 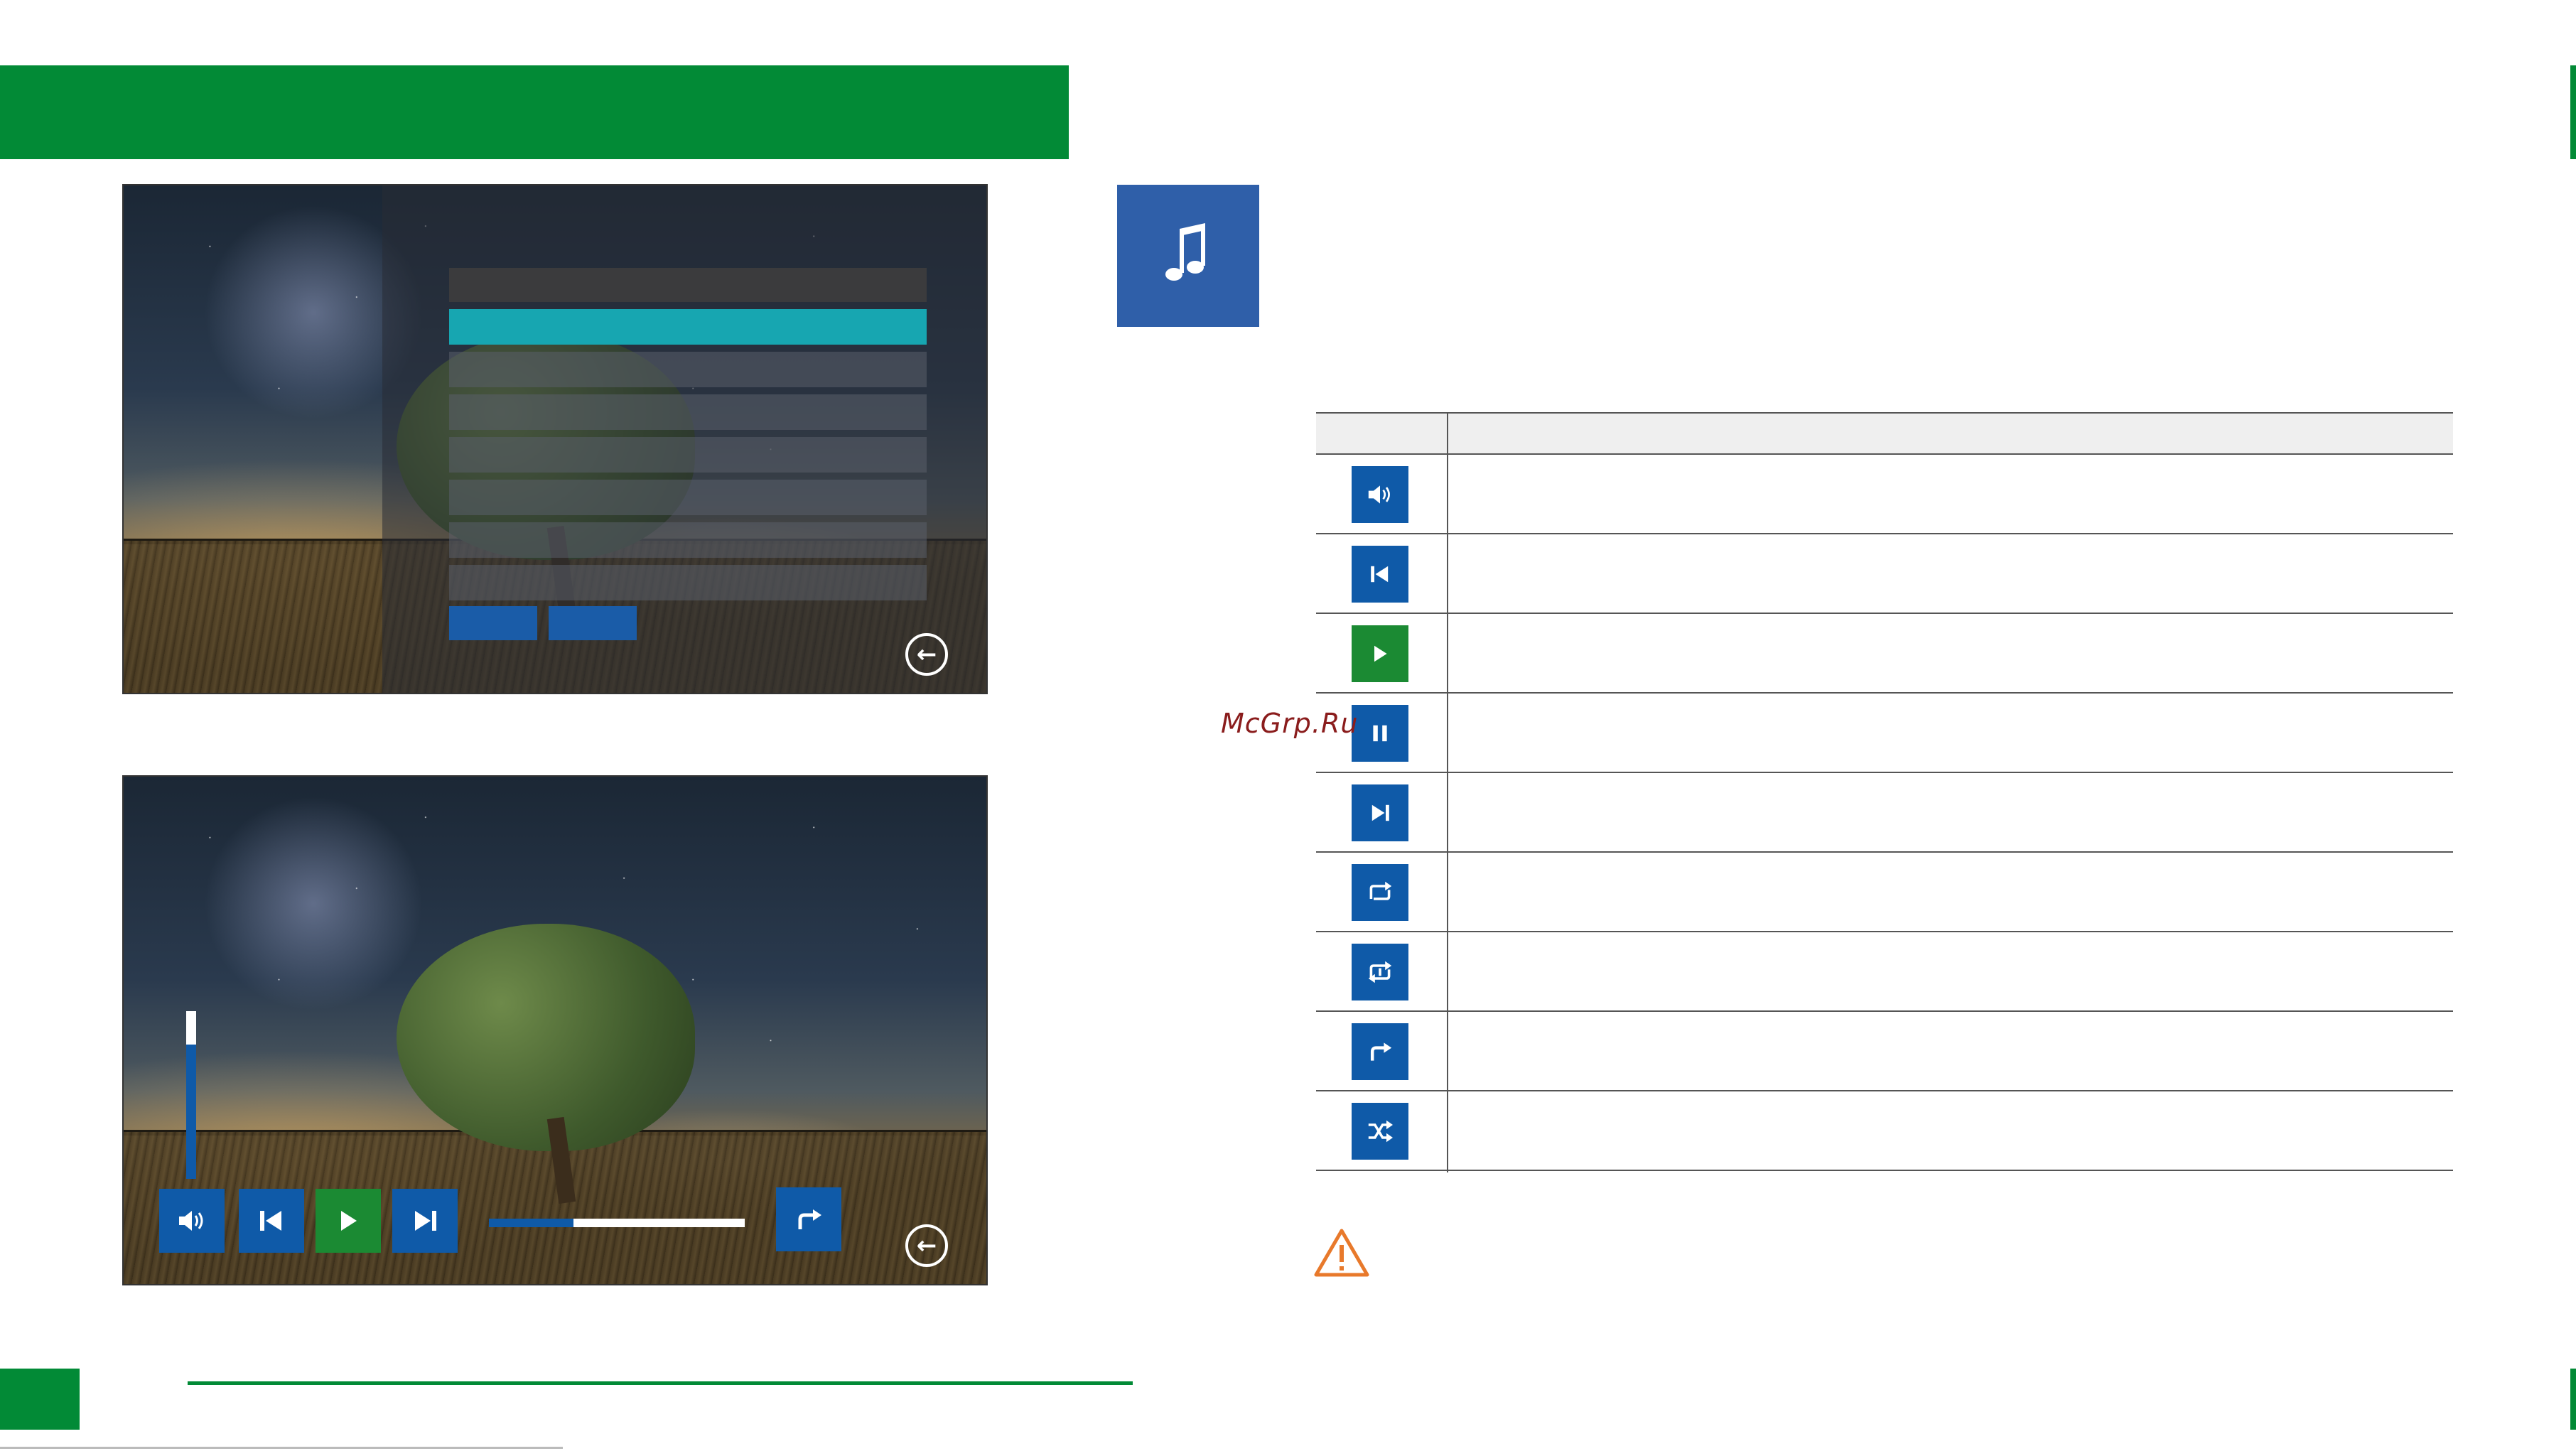 I want to click on volume-button, so click(x=192, y=1221).